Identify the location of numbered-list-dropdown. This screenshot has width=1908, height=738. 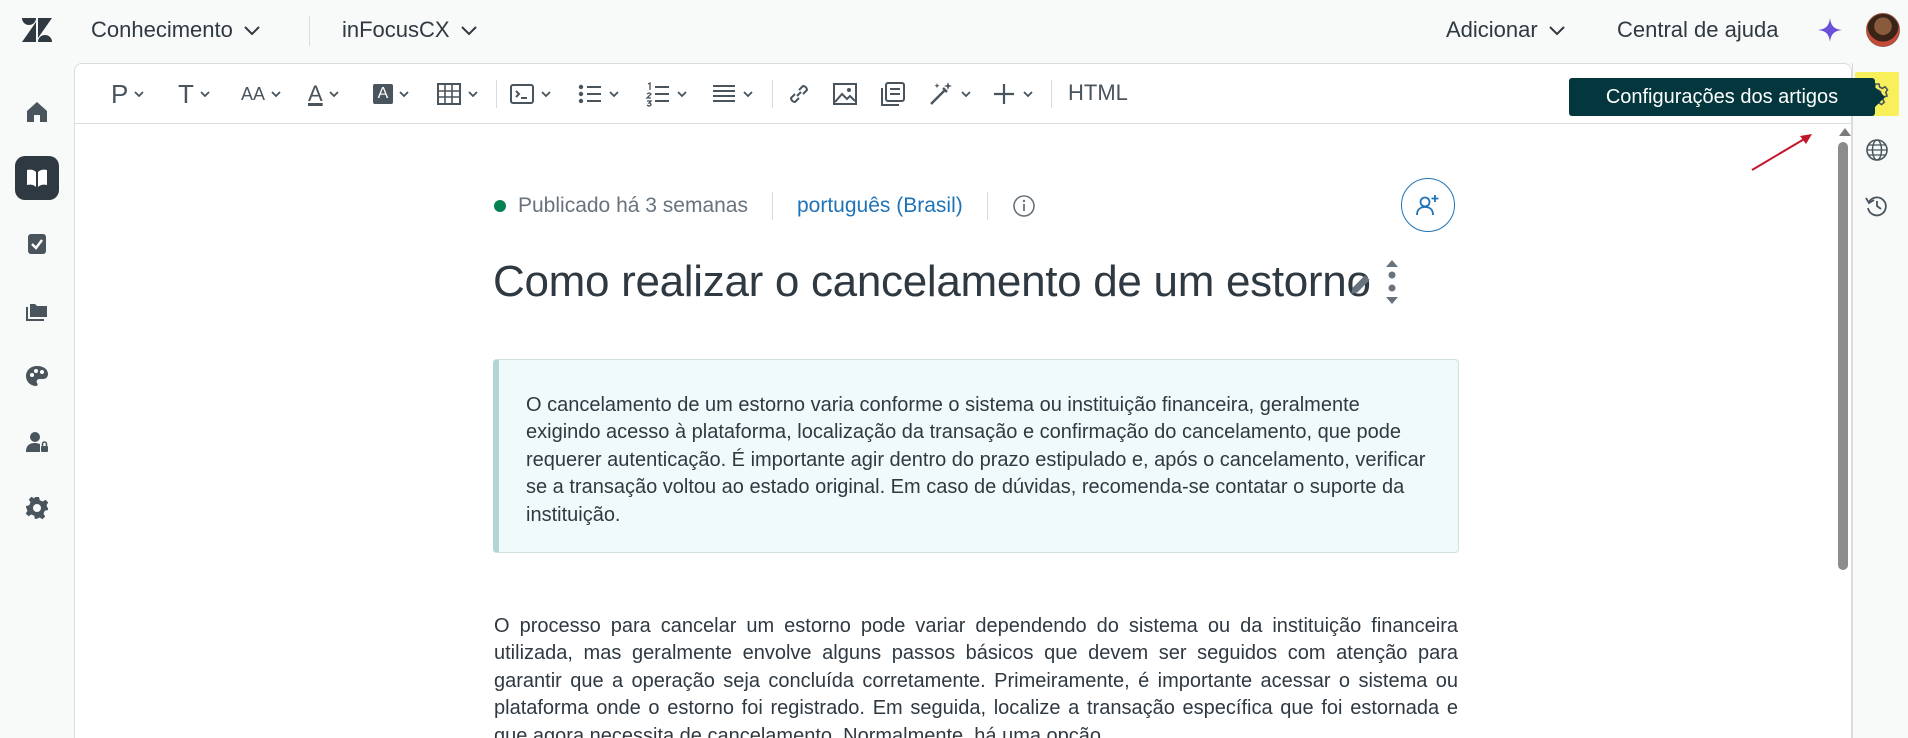
(667, 94).